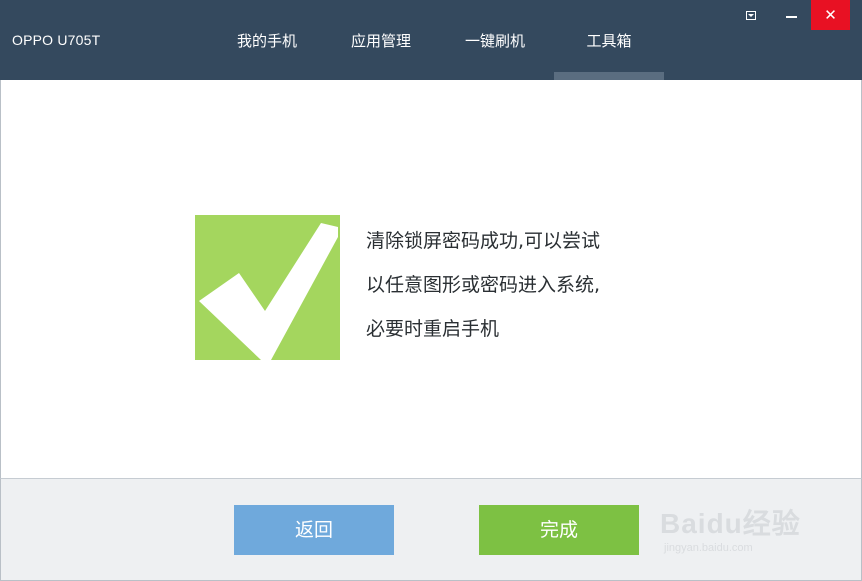 This screenshot has height=581, width=862. I want to click on tab-toolbox: 工具箱, so click(609, 40).